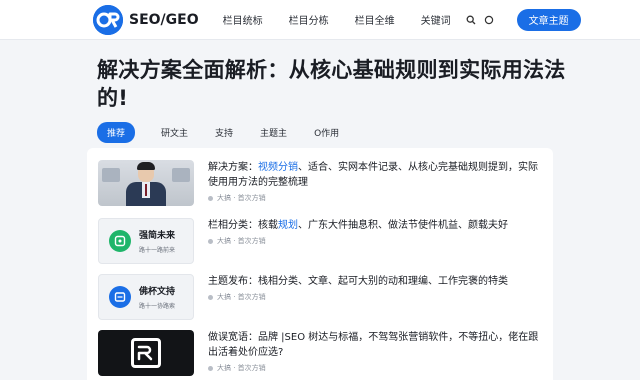 The width and height of the screenshot is (640, 380). What do you see at coordinates (146, 183) in the screenshot?
I see `card-thumbnail-photo` at bounding box center [146, 183].